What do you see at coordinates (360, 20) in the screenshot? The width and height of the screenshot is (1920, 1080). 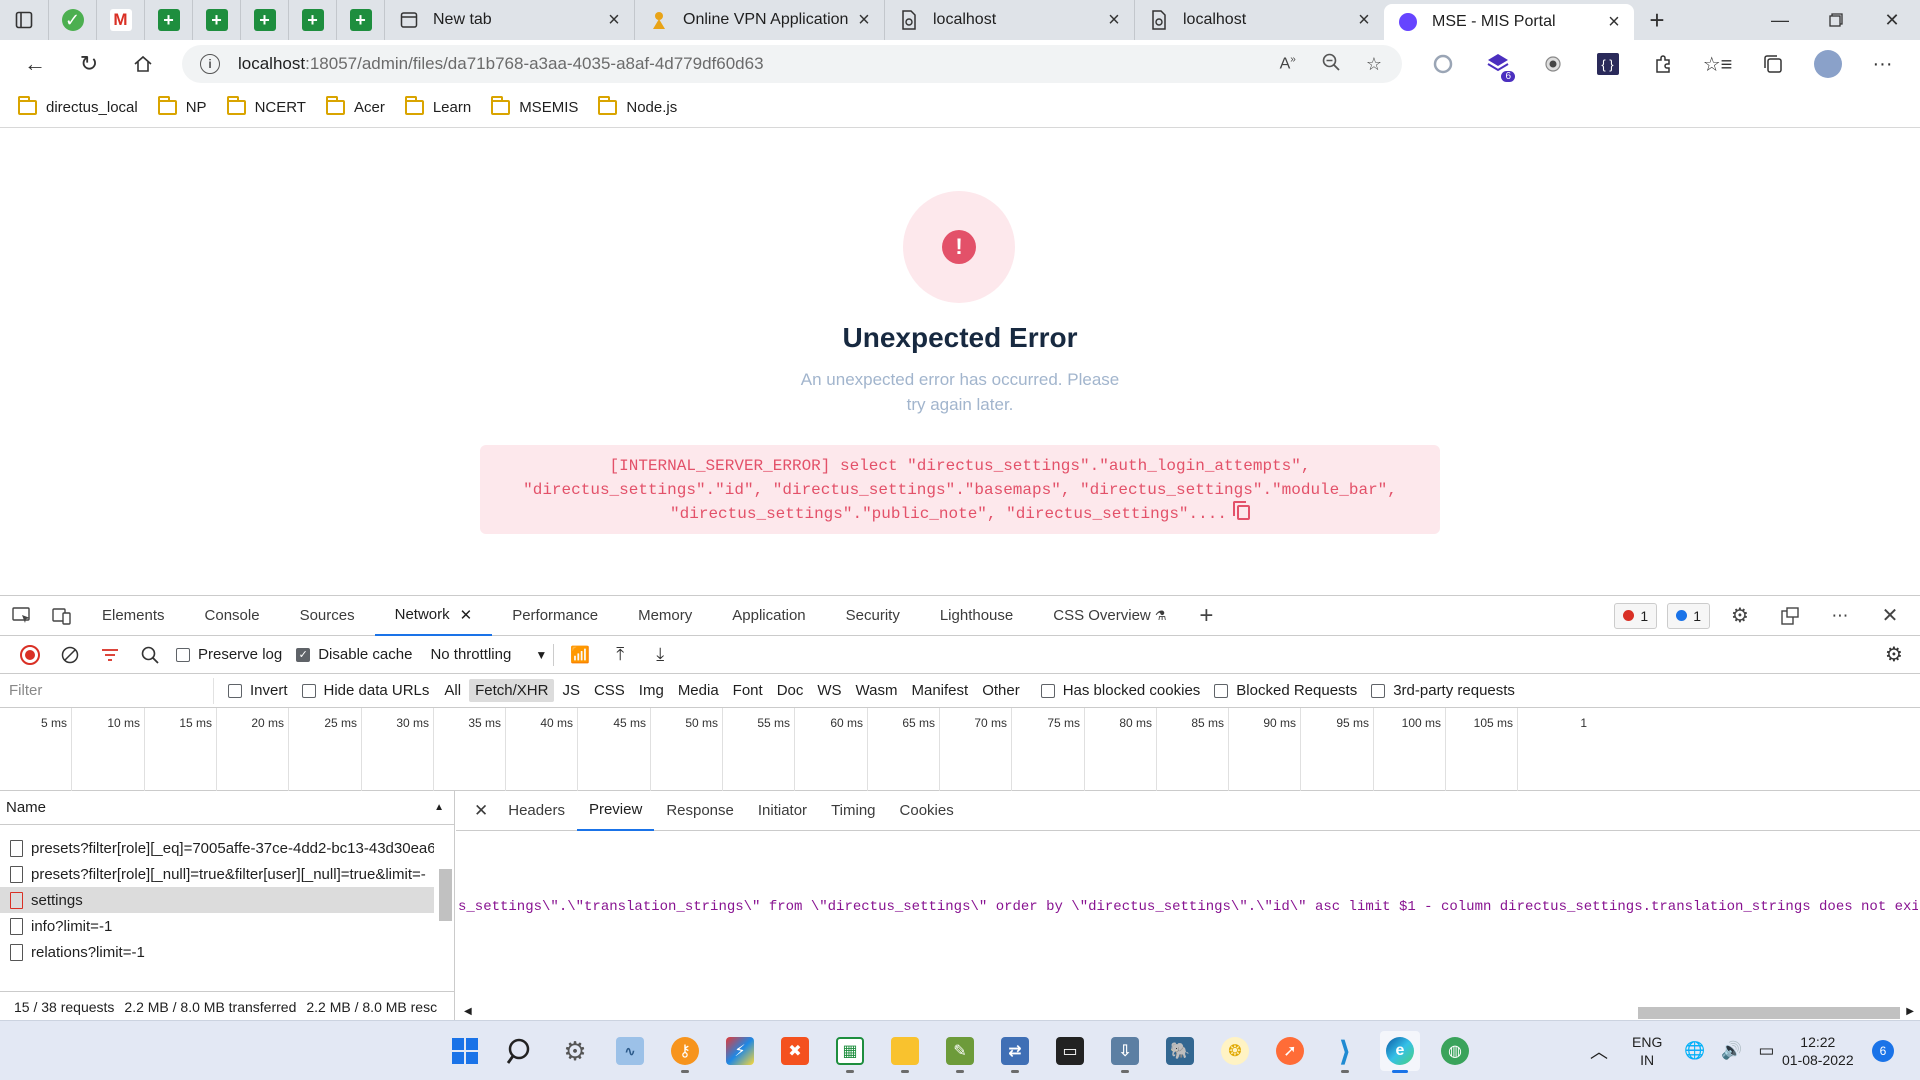 I see `pinned-tab-sheets-5: +` at bounding box center [360, 20].